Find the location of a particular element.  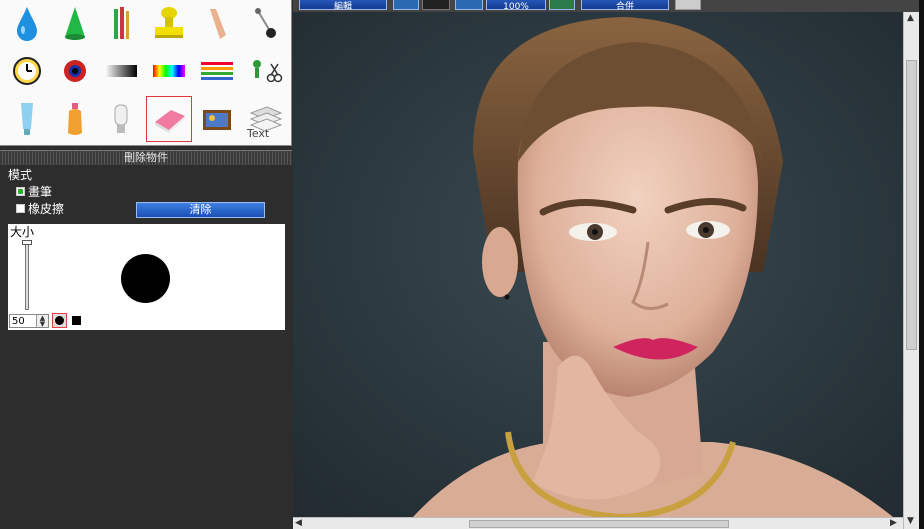

brush-preview is located at coordinates (145, 278).